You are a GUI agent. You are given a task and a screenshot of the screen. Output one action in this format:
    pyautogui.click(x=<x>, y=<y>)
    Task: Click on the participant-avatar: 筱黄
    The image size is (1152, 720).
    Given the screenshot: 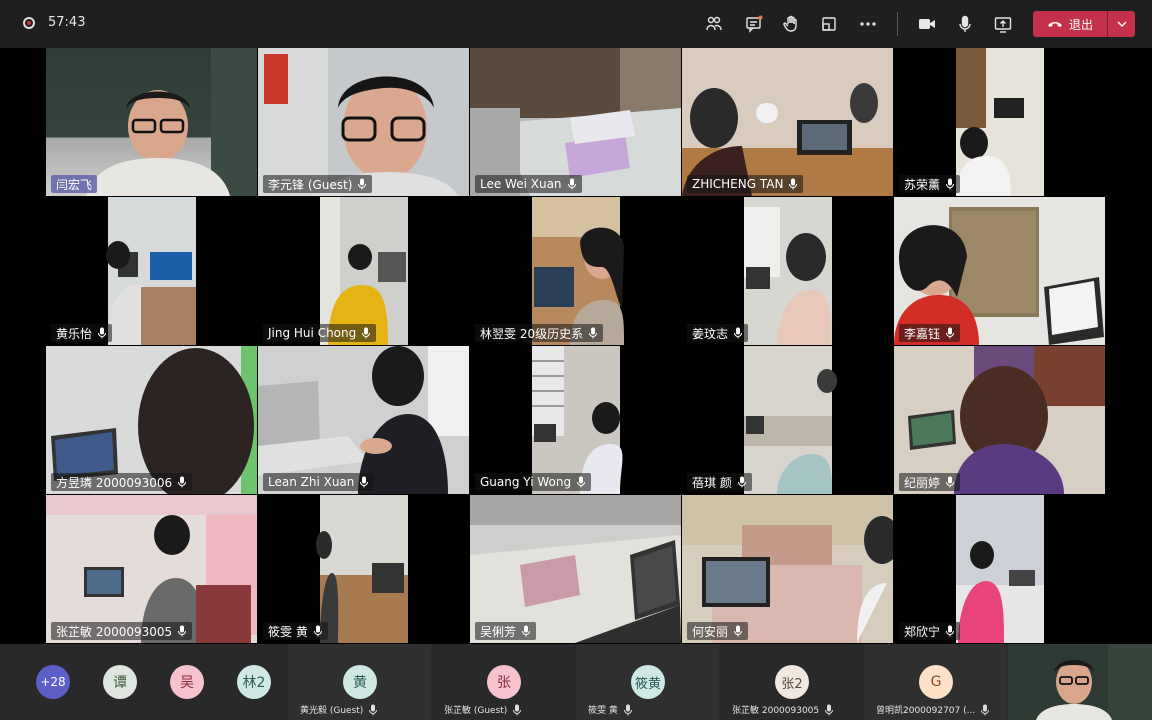 What is the action you would take?
    pyautogui.click(x=648, y=682)
    